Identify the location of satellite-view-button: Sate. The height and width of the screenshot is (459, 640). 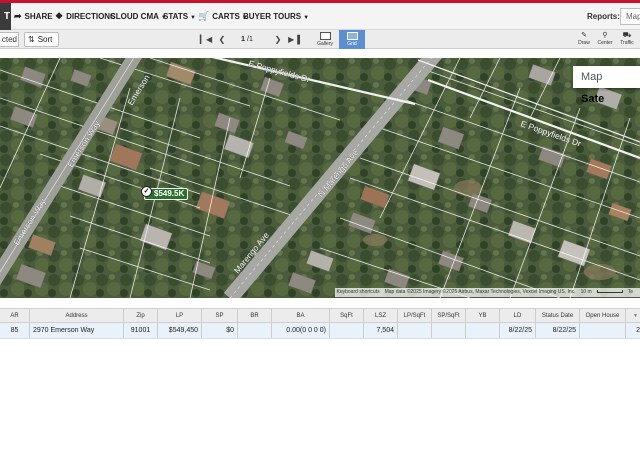
(588, 99).